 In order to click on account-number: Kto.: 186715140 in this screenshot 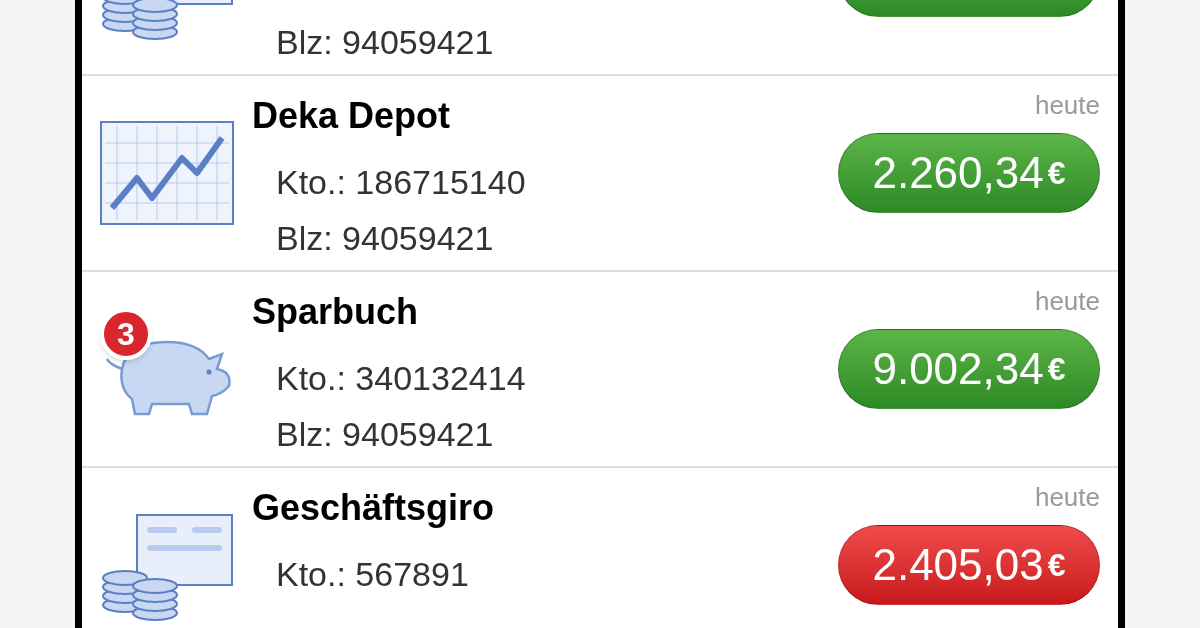, I will do `click(401, 182)`.